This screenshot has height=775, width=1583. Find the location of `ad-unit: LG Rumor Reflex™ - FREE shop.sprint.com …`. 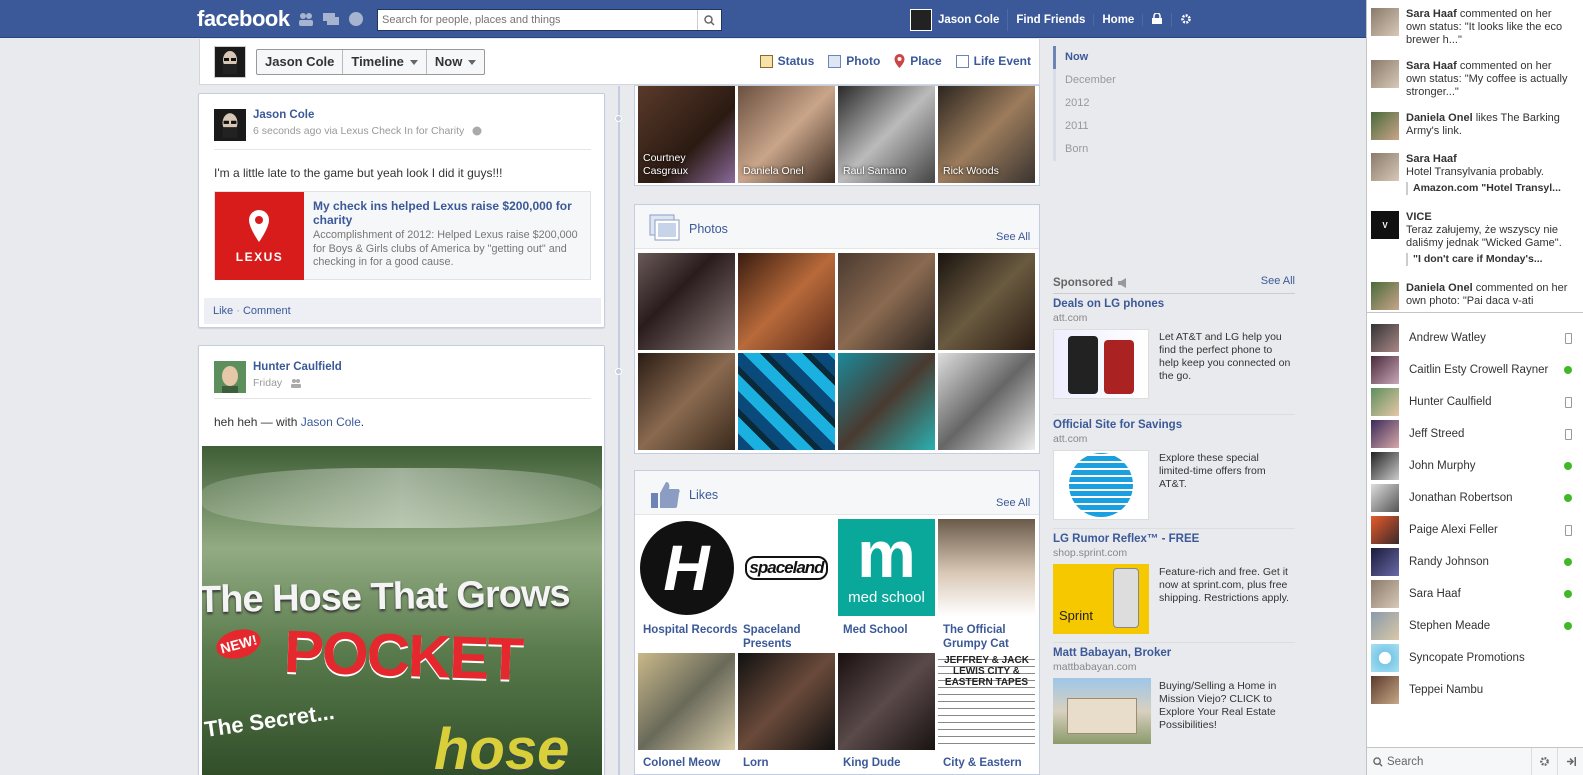

ad-unit: LG Rumor Reflex™ - FREE shop.sprint.com … is located at coordinates (1174, 586).